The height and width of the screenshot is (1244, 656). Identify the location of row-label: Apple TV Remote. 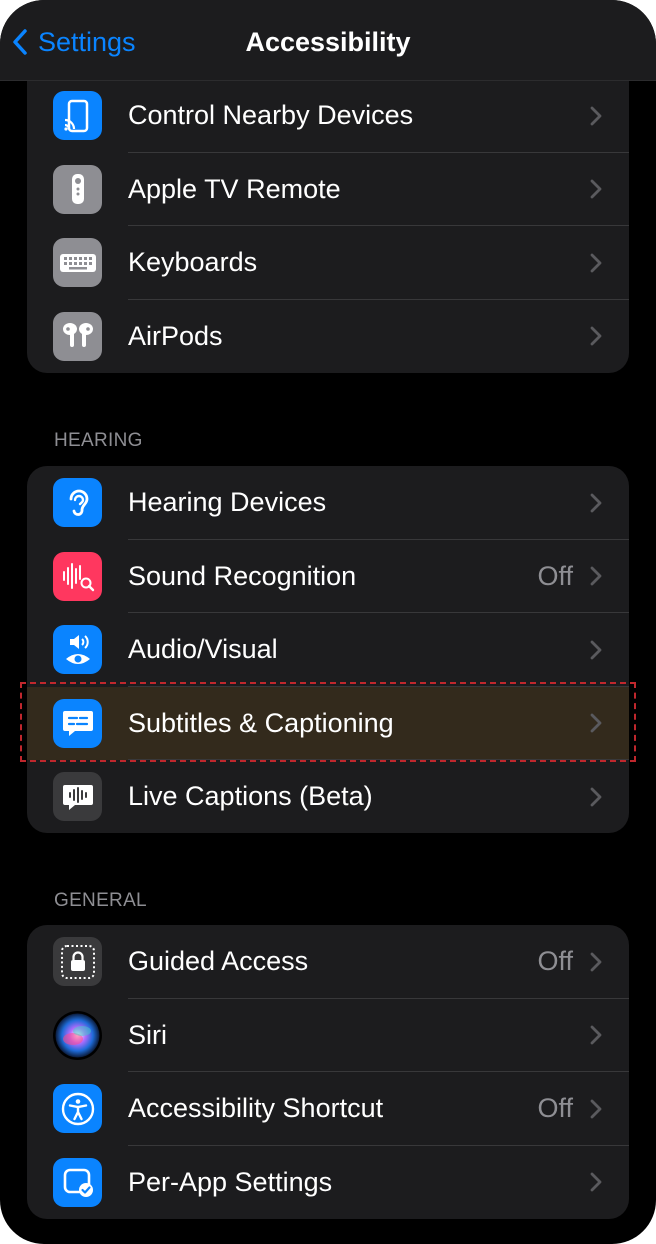
(234, 188).